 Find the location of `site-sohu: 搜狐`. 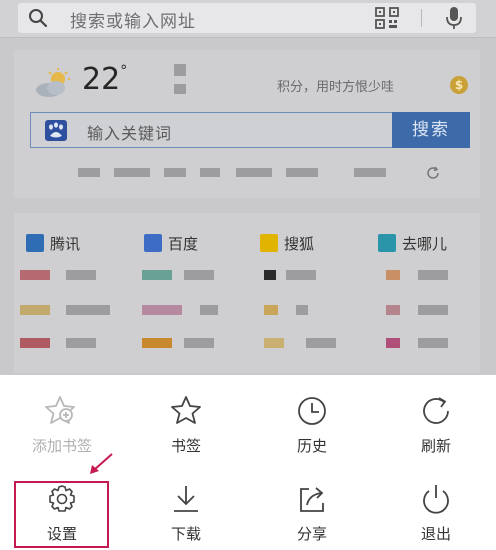

site-sohu: 搜狐 is located at coordinates (287, 243).